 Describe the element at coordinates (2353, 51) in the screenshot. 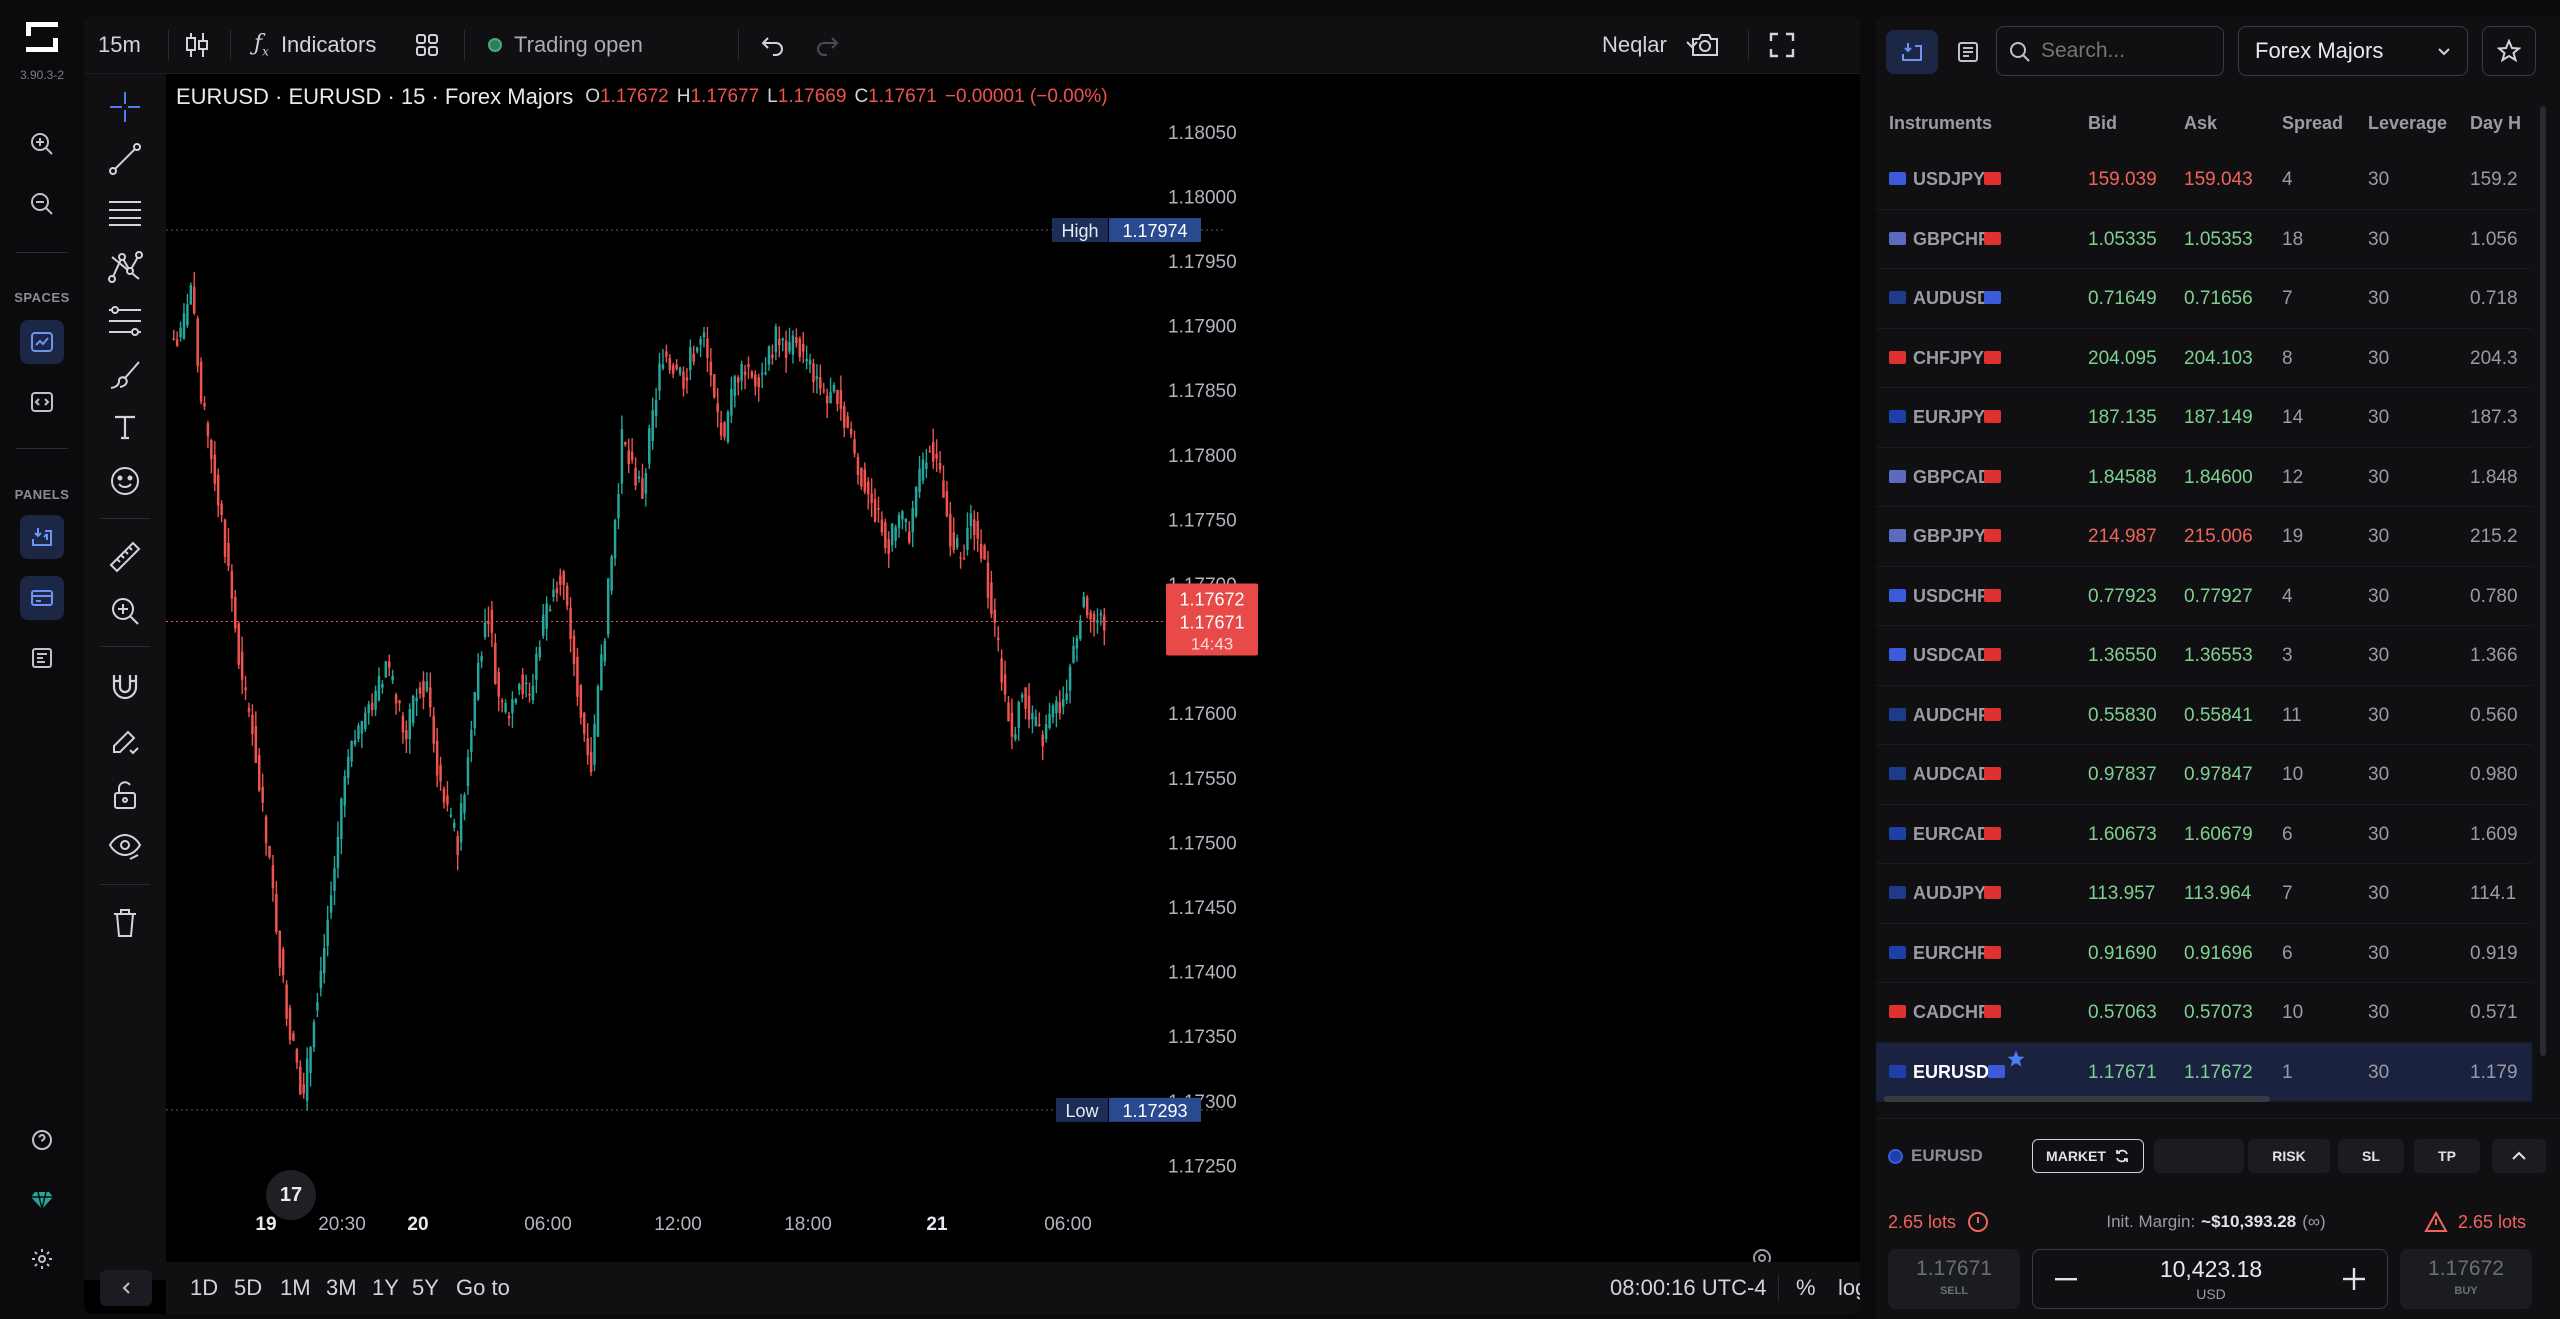

I see `group-select: Forex Majors` at that location.